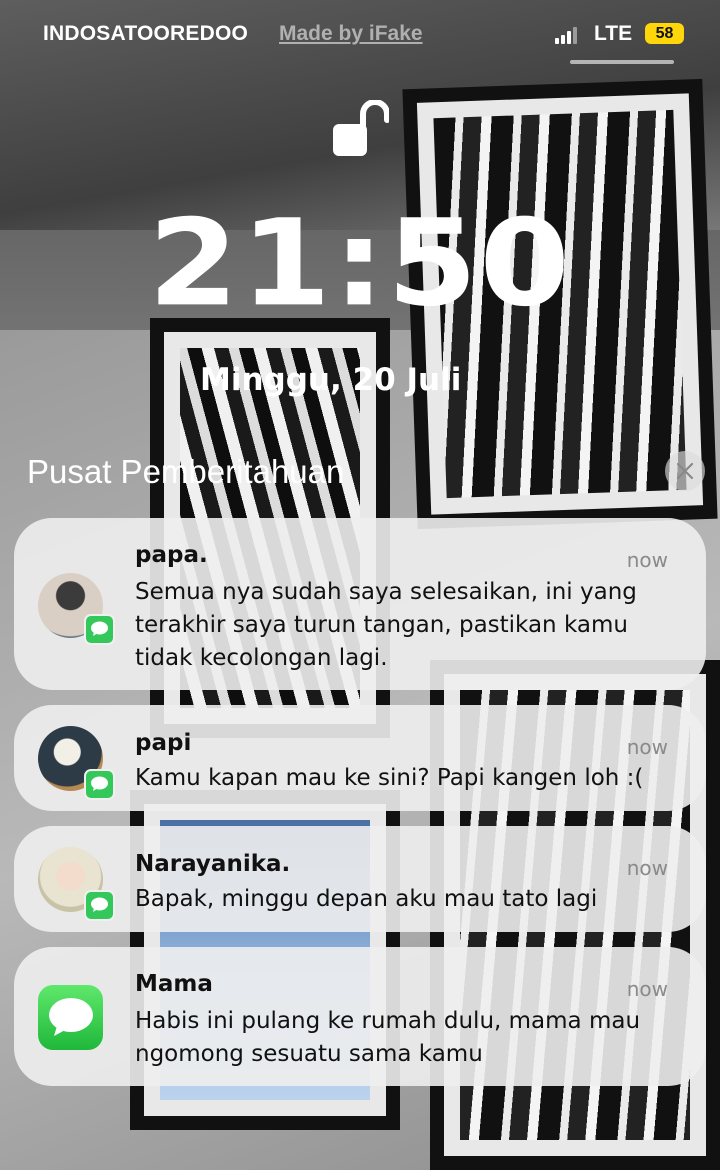  What do you see at coordinates (622, 62) in the screenshot?
I see `control-center-indicator` at bounding box center [622, 62].